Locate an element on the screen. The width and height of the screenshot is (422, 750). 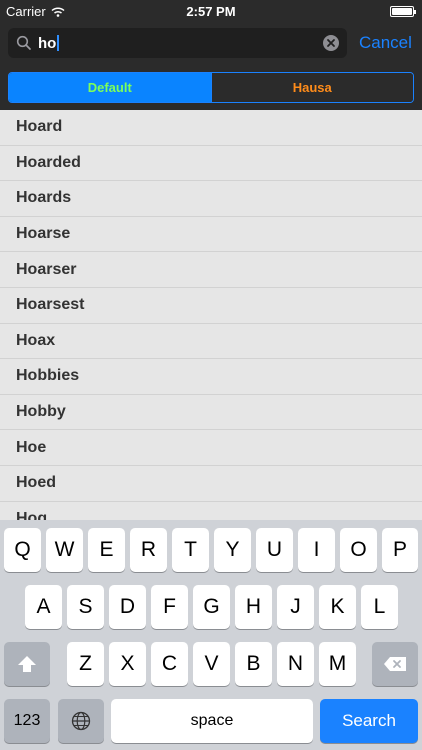
globe-key is located at coordinates (81, 721).